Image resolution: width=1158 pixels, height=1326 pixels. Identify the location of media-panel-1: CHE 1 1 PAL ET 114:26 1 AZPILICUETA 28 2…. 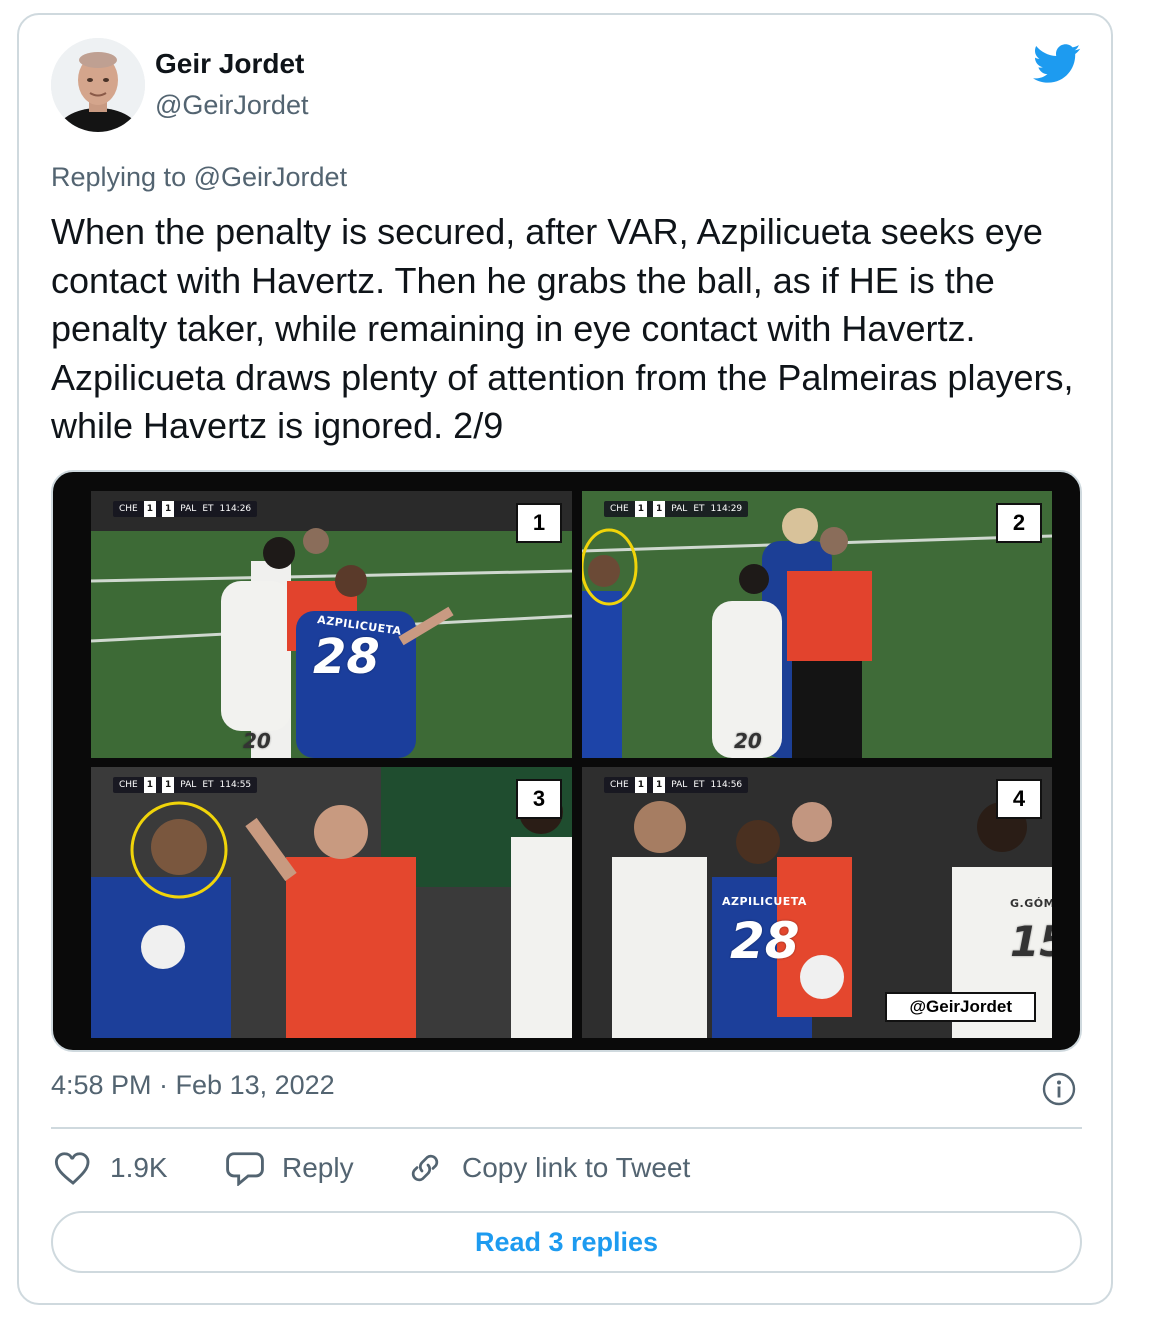
(331, 624).